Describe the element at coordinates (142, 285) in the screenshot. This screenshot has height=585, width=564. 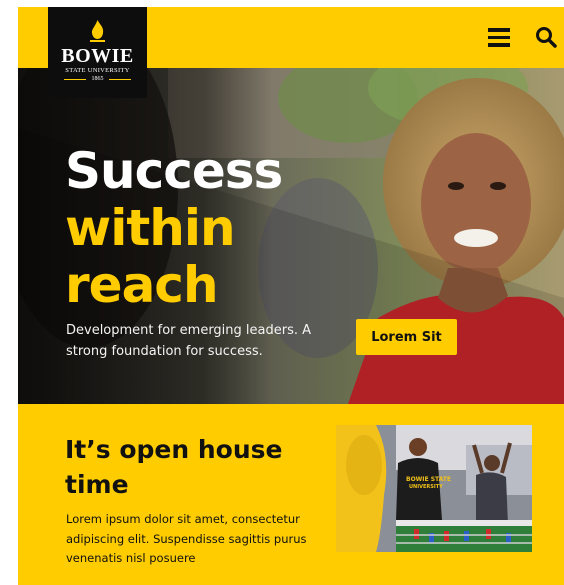
I see `hero-headline-line-3: reach` at that location.